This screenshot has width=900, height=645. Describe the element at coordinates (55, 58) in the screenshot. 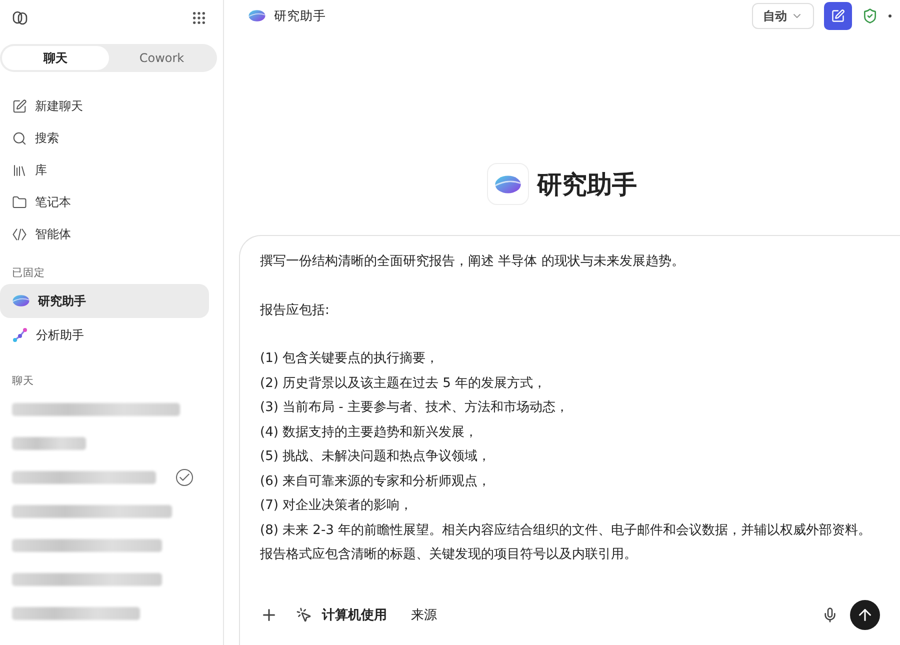

I see `mode-tab: 聊天` at that location.